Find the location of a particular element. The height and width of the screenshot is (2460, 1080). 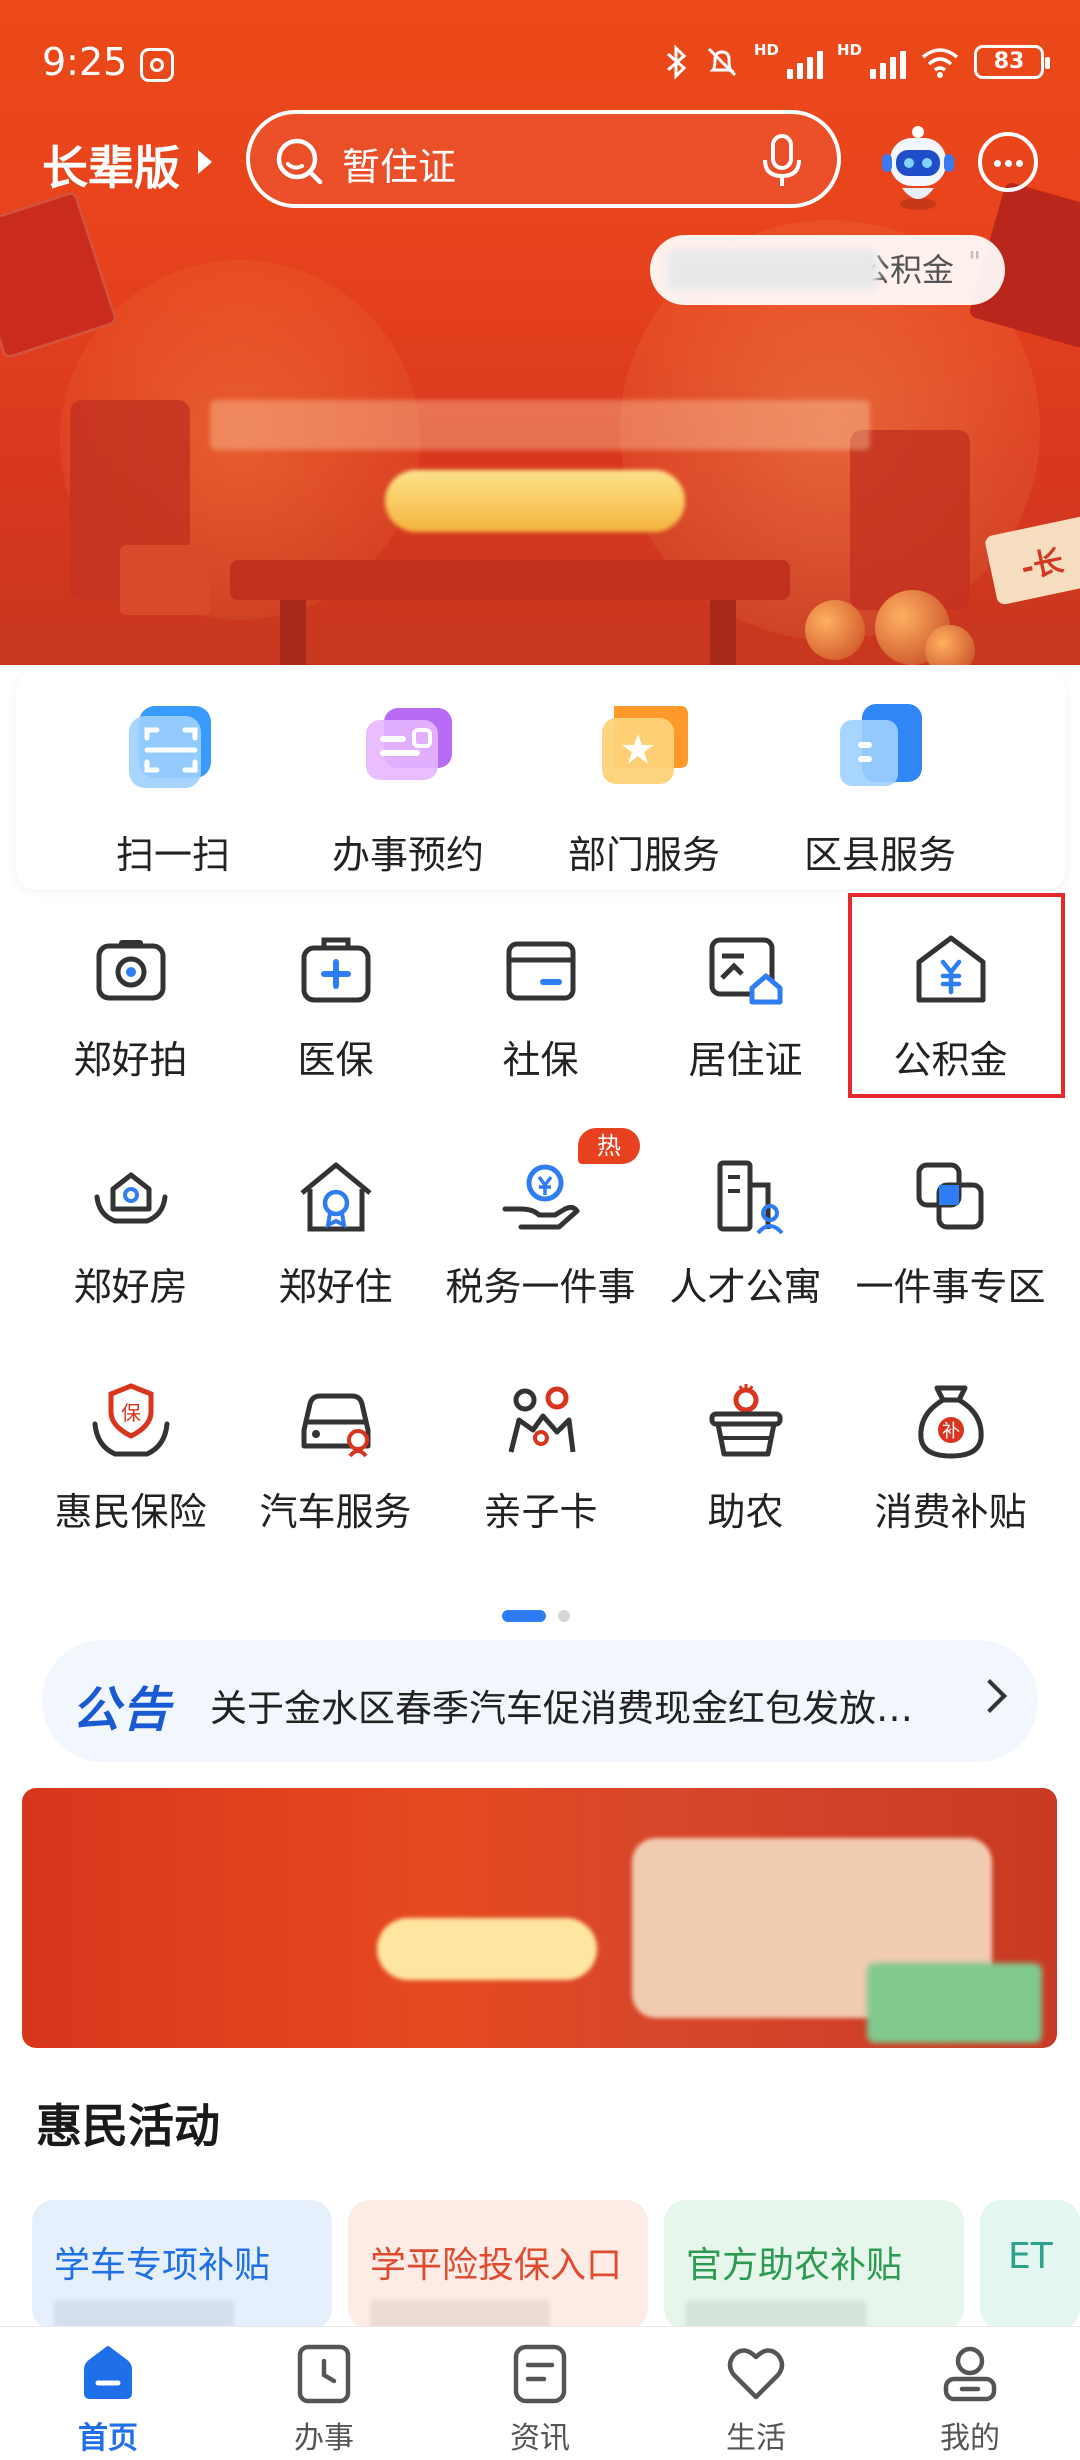

promo-banner is located at coordinates (539, 1918).